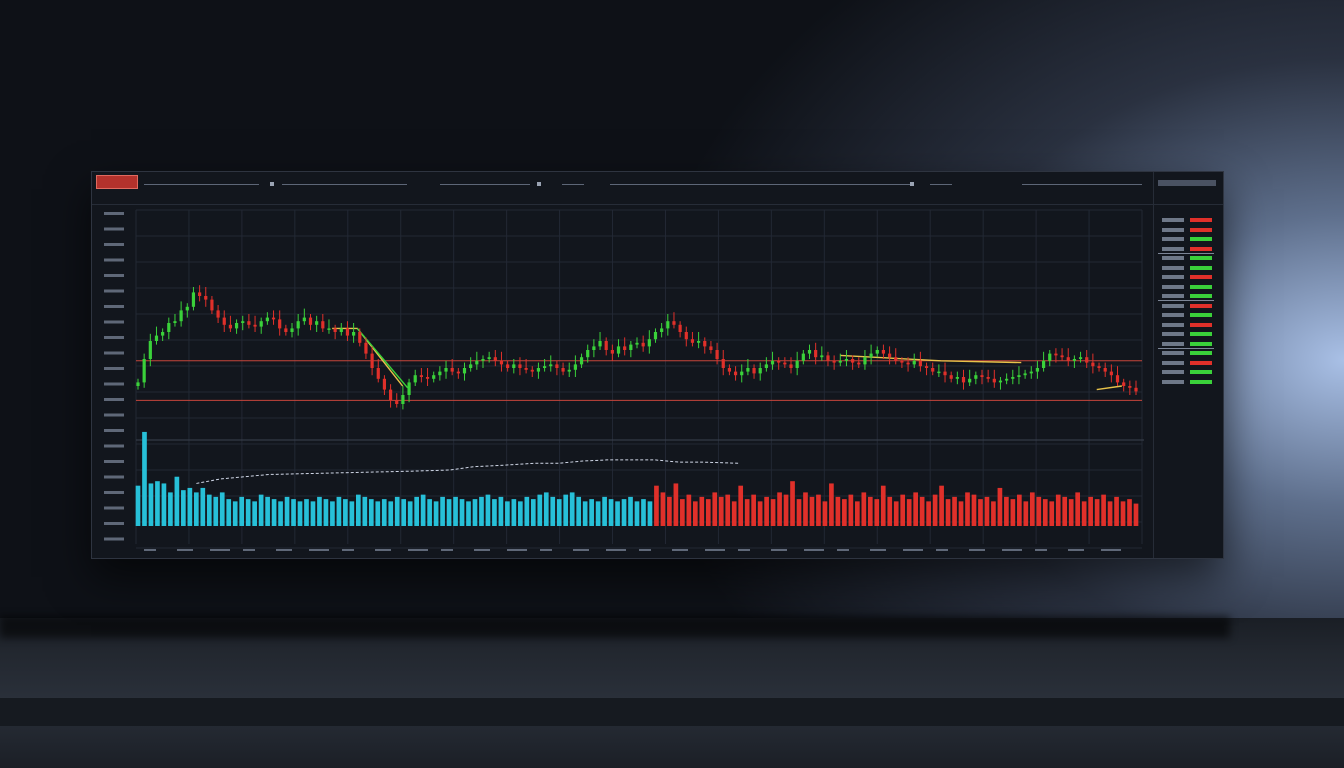  What do you see at coordinates (1187, 183) in the screenshot?
I see `panel-header` at bounding box center [1187, 183].